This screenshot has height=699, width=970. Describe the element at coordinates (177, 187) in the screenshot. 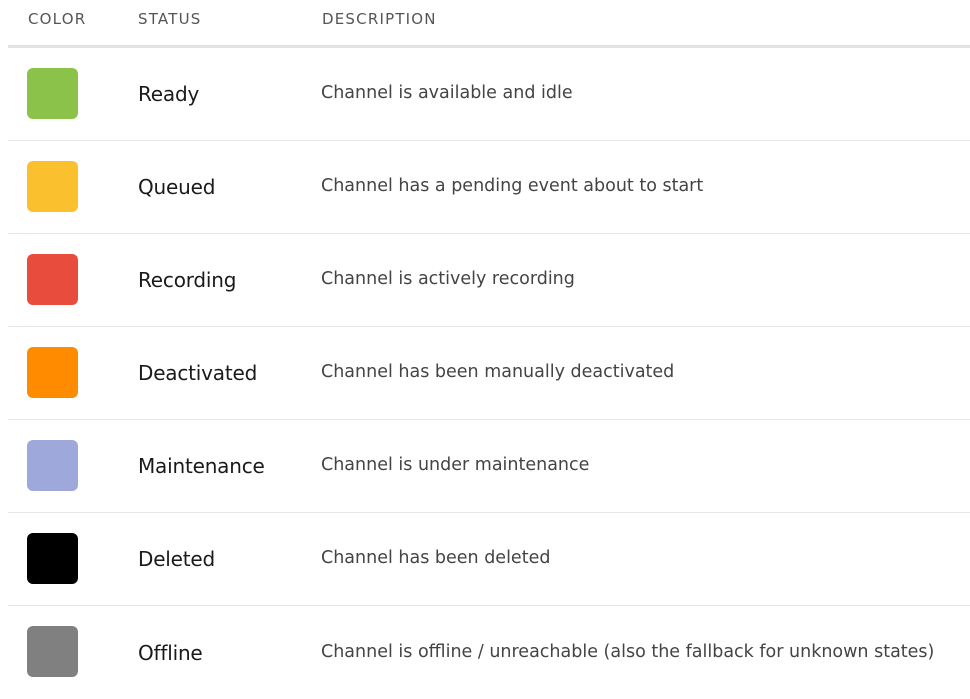

I see `status-label: Queued` at that location.